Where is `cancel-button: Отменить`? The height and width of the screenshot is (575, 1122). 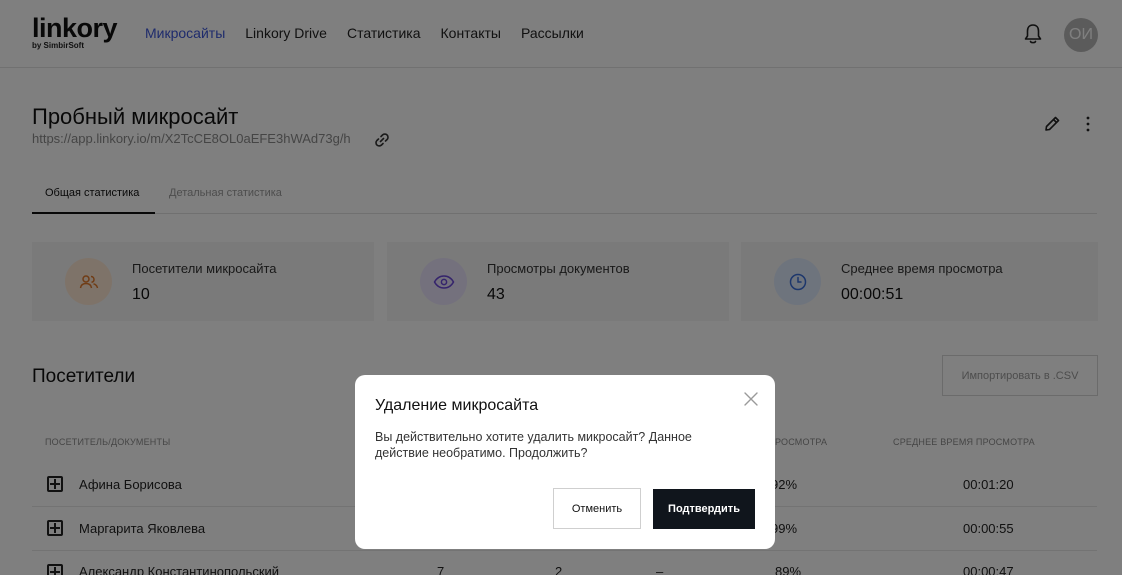
cancel-button: Отменить is located at coordinates (597, 508).